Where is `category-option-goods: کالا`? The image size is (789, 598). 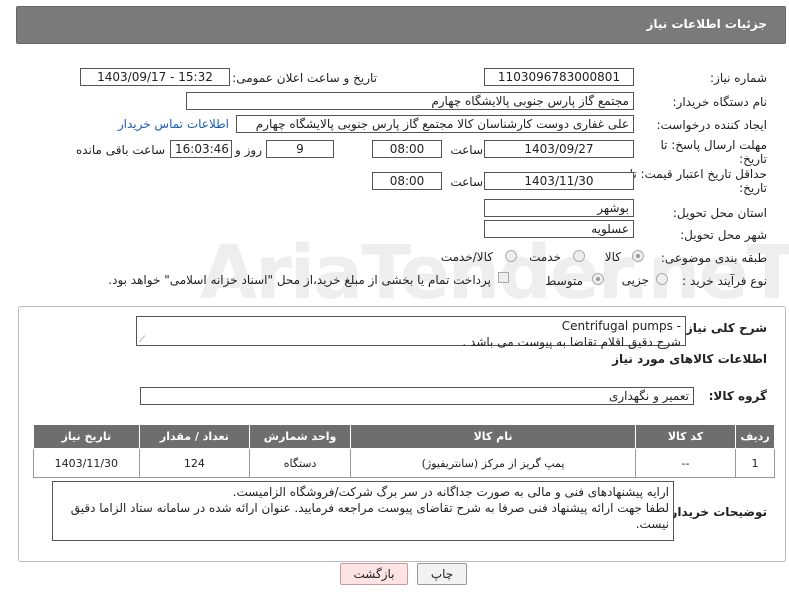 category-option-goods: کالا is located at coordinates (612, 257).